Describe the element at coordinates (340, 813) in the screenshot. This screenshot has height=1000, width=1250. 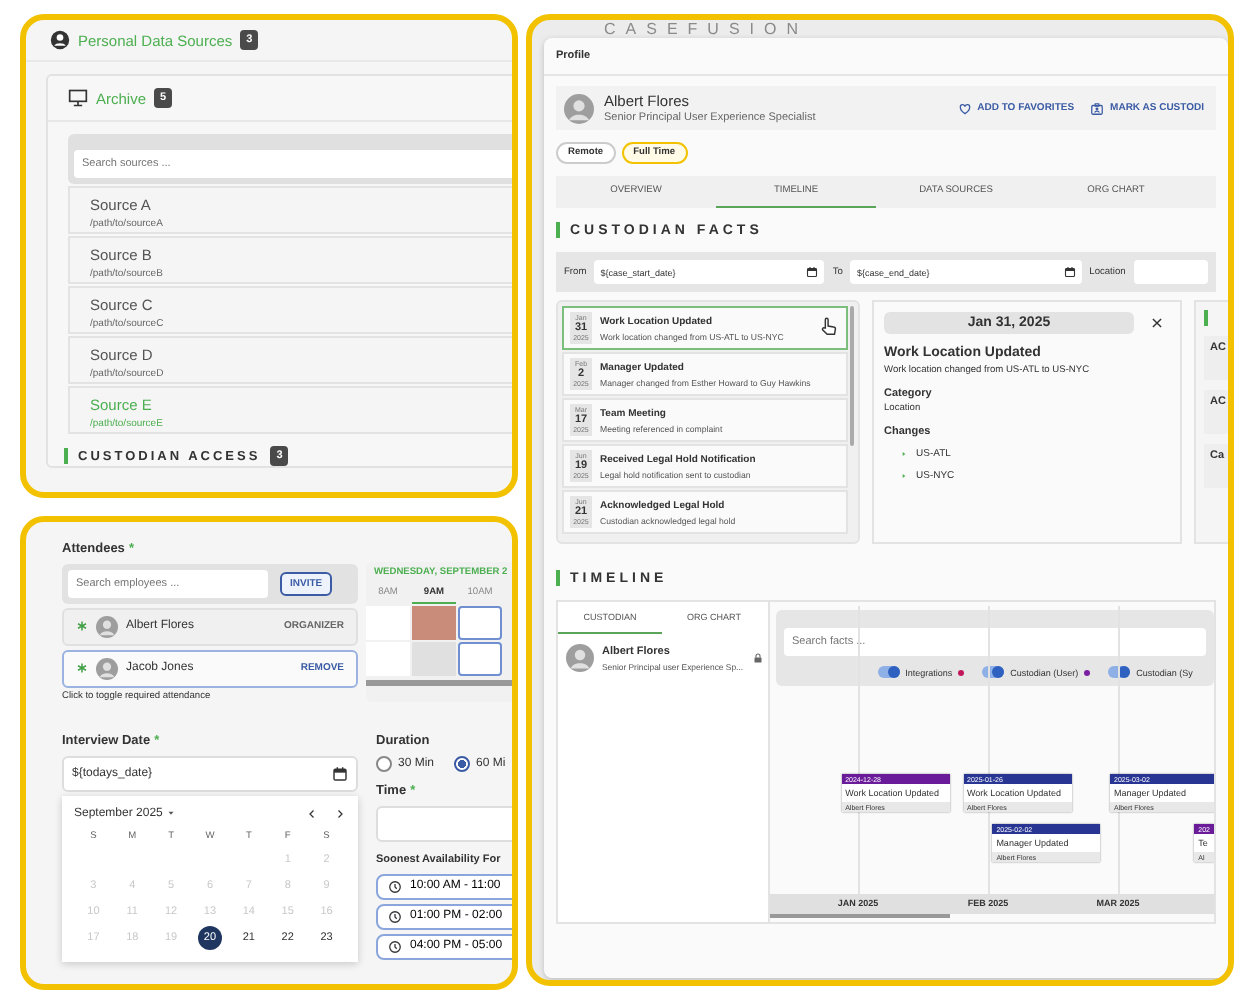
I see `chevron-right-icon` at that location.